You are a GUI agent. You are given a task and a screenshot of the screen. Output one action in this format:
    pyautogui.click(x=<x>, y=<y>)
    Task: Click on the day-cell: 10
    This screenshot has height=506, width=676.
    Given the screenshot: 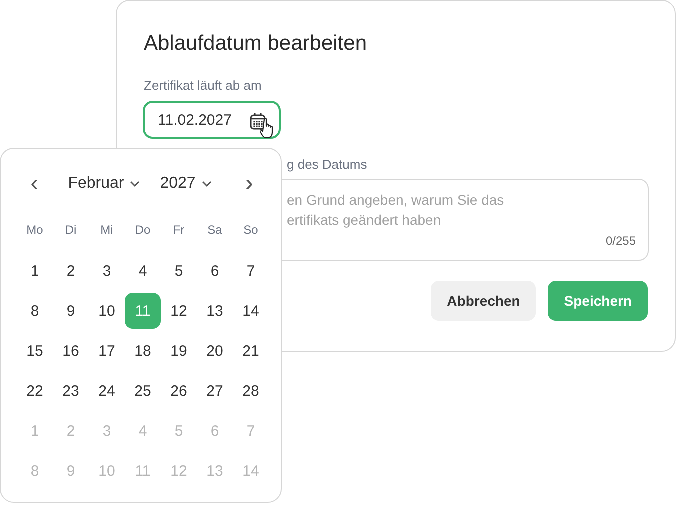 What is the action you would take?
    pyautogui.click(x=107, y=311)
    